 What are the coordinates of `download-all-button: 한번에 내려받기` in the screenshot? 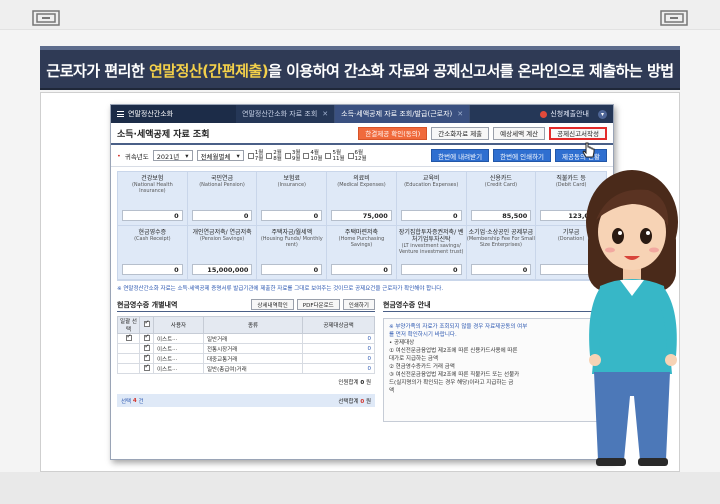 It's located at (460, 155).